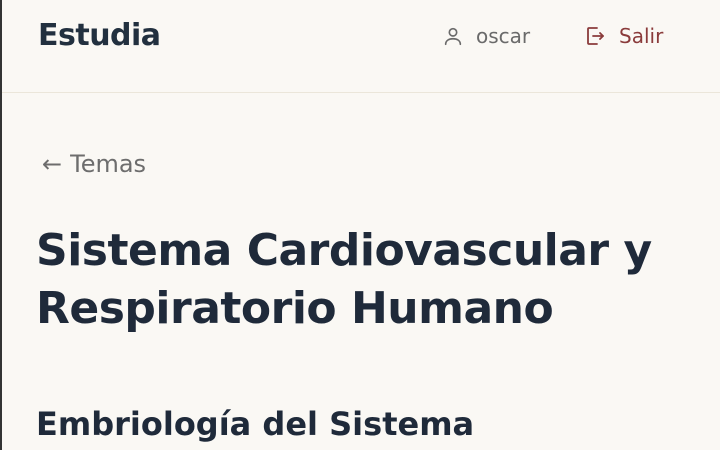  What do you see at coordinates (99, 35) in the screenshot?
I see `brand-logo: Estudia` at bounding box center [99, 35].